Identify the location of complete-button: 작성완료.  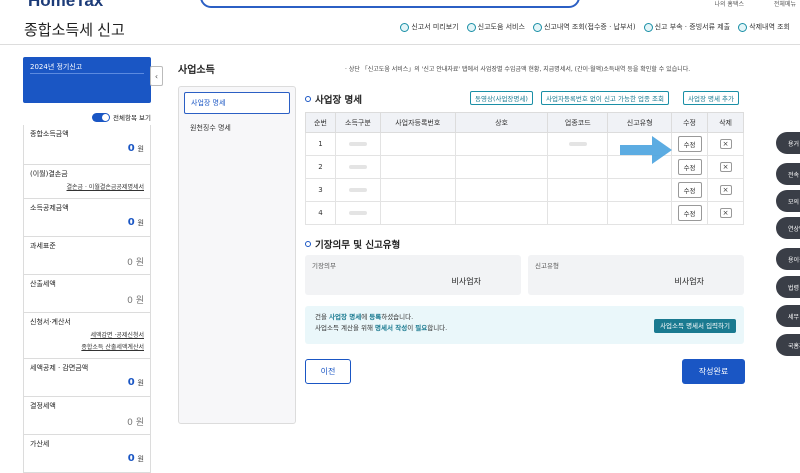
(713, 371).